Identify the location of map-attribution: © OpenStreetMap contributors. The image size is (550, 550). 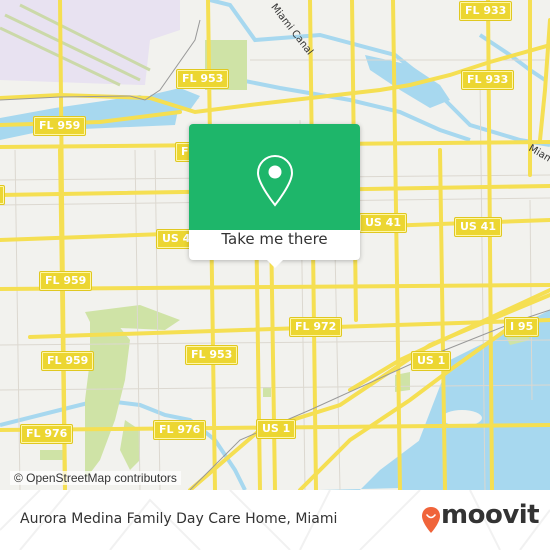
(95, 478).